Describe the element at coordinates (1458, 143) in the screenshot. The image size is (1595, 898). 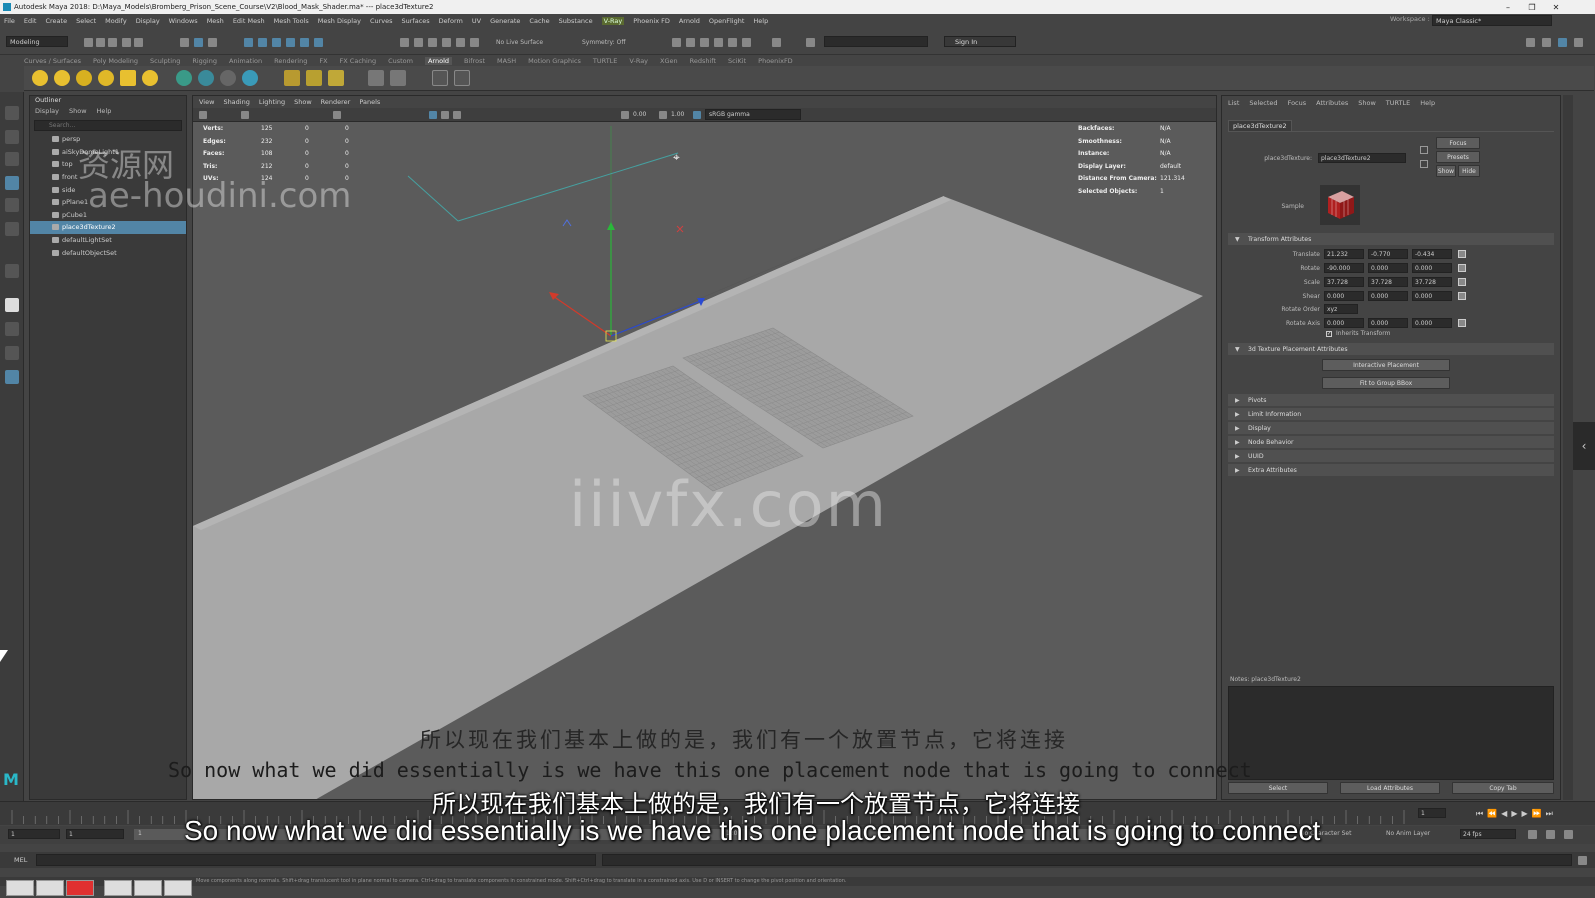
I see `focus-button: Focus` at that location.